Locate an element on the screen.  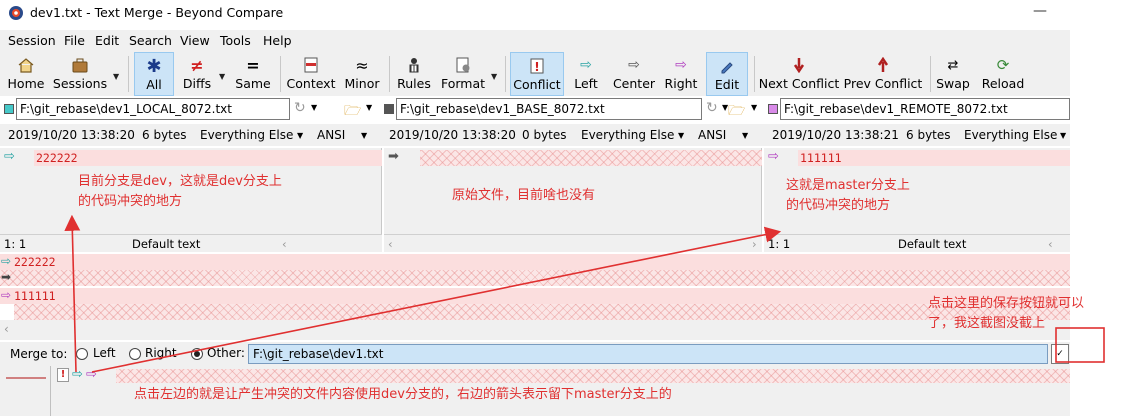
local-color-swatch is located at coordinates (9, 109).